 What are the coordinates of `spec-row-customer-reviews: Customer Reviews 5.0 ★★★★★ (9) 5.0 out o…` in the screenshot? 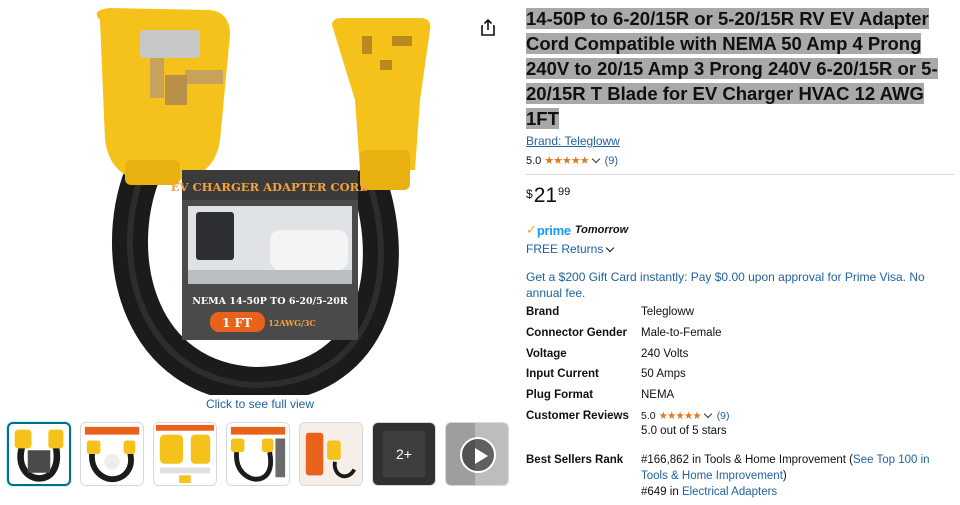 It's located at (740, 430).